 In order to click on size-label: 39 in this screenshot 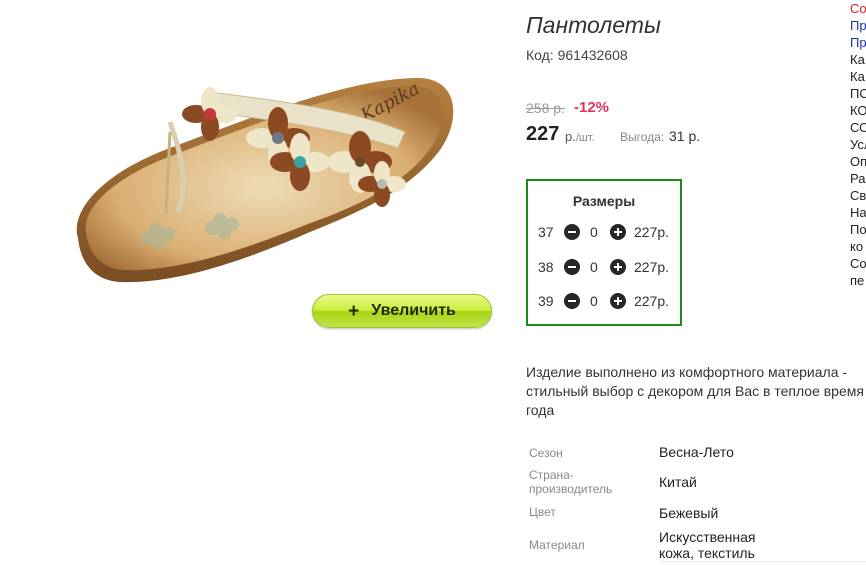, I will do `click(546, 301)`.